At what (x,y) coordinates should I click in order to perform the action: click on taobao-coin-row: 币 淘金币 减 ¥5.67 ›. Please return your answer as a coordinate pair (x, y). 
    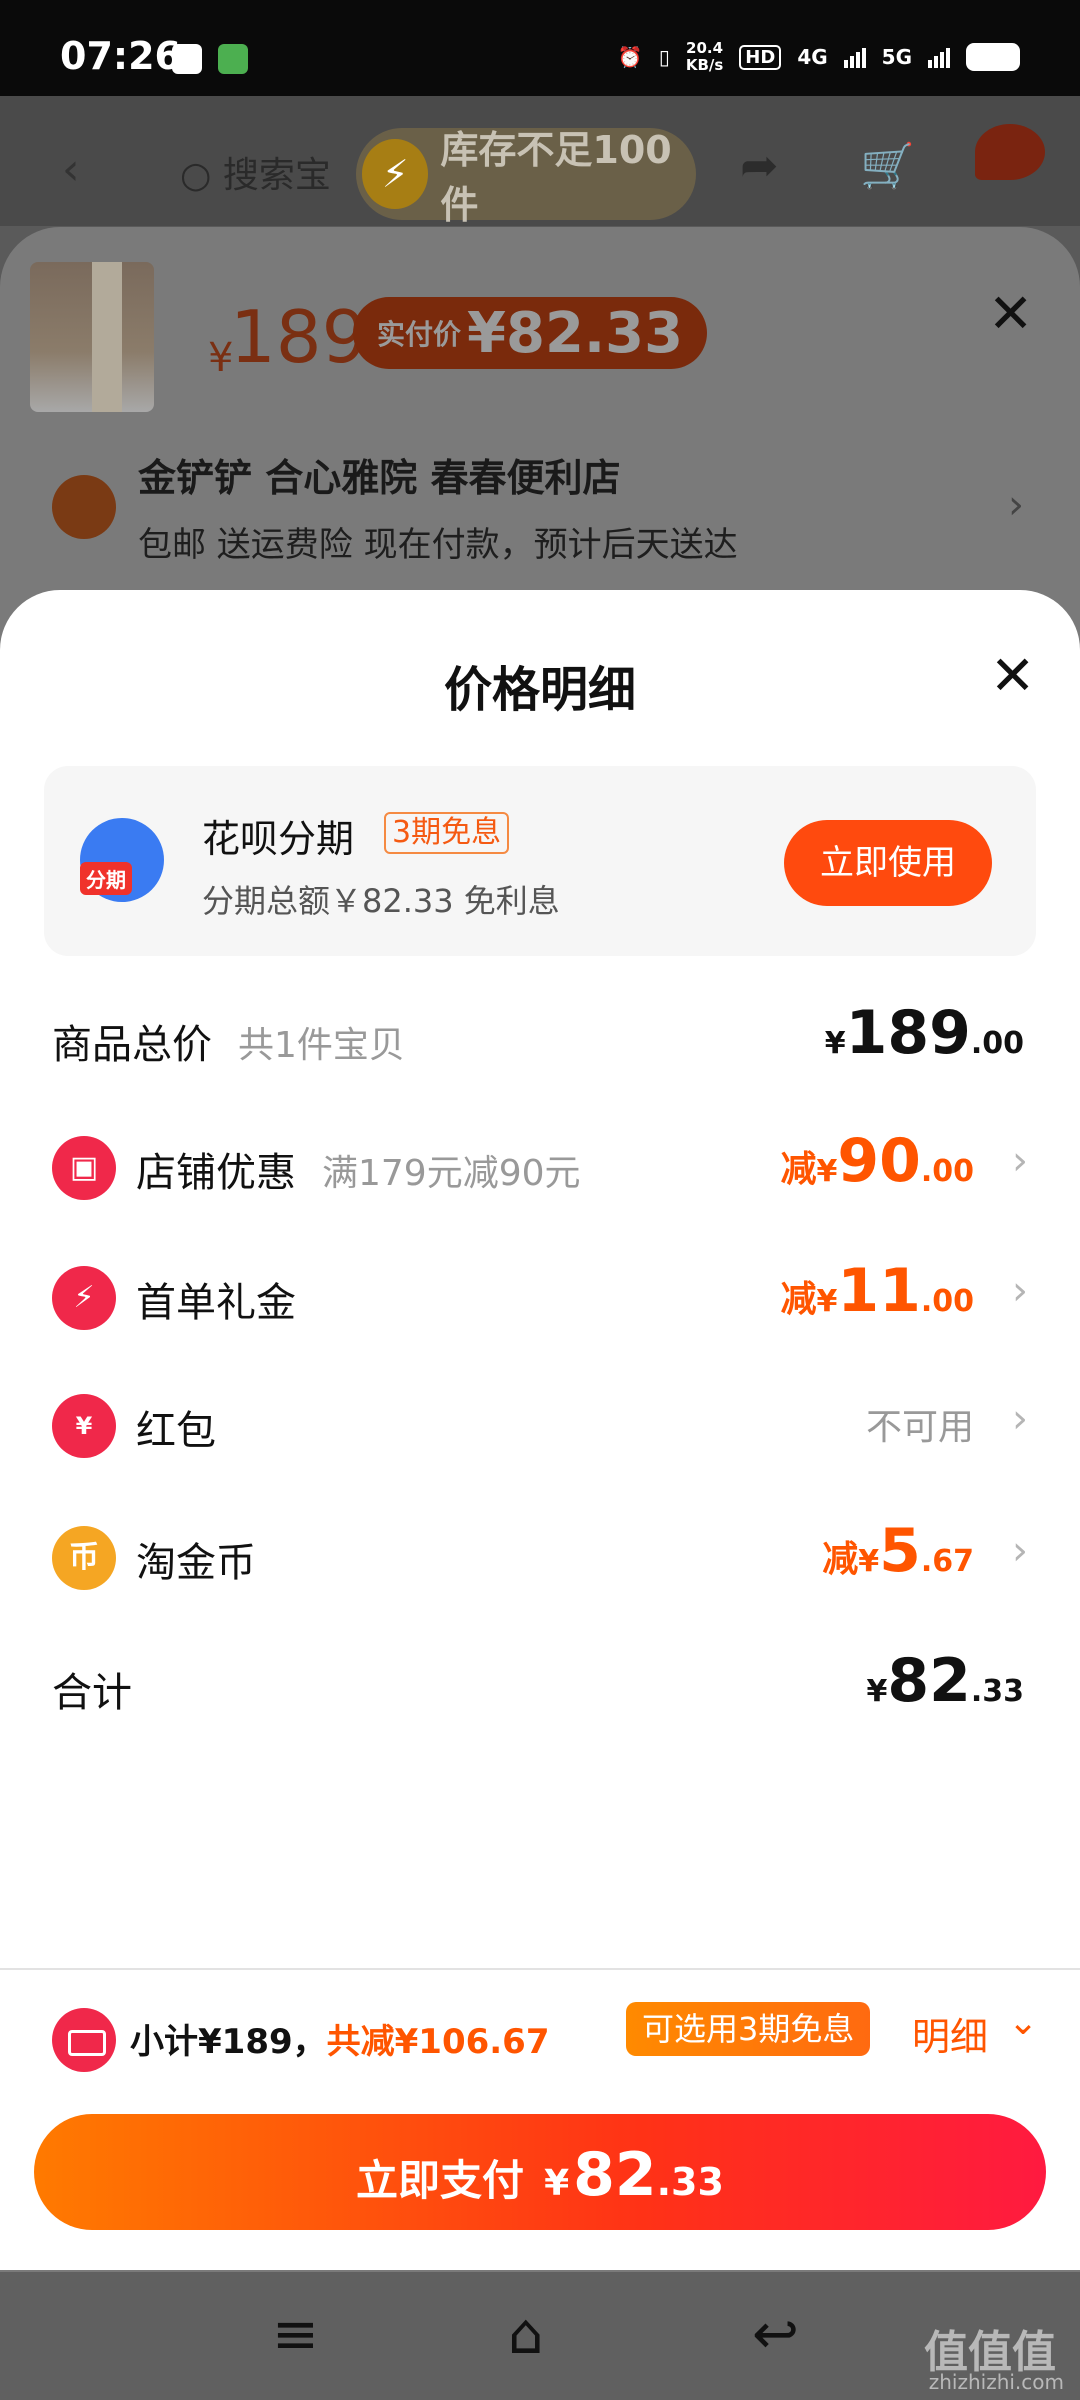
    Looking at the image, I should click on (540, 1556).